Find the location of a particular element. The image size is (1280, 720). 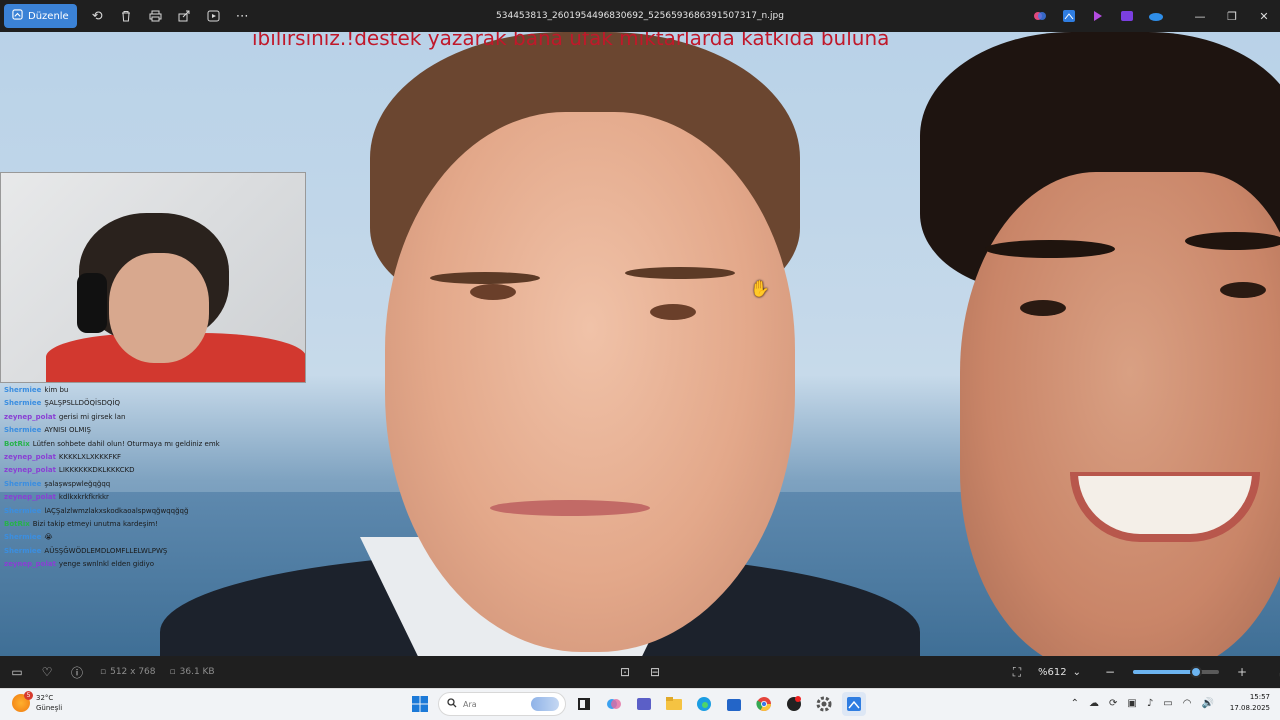

chat-username: BotRix is located at coordinates (17, 524).